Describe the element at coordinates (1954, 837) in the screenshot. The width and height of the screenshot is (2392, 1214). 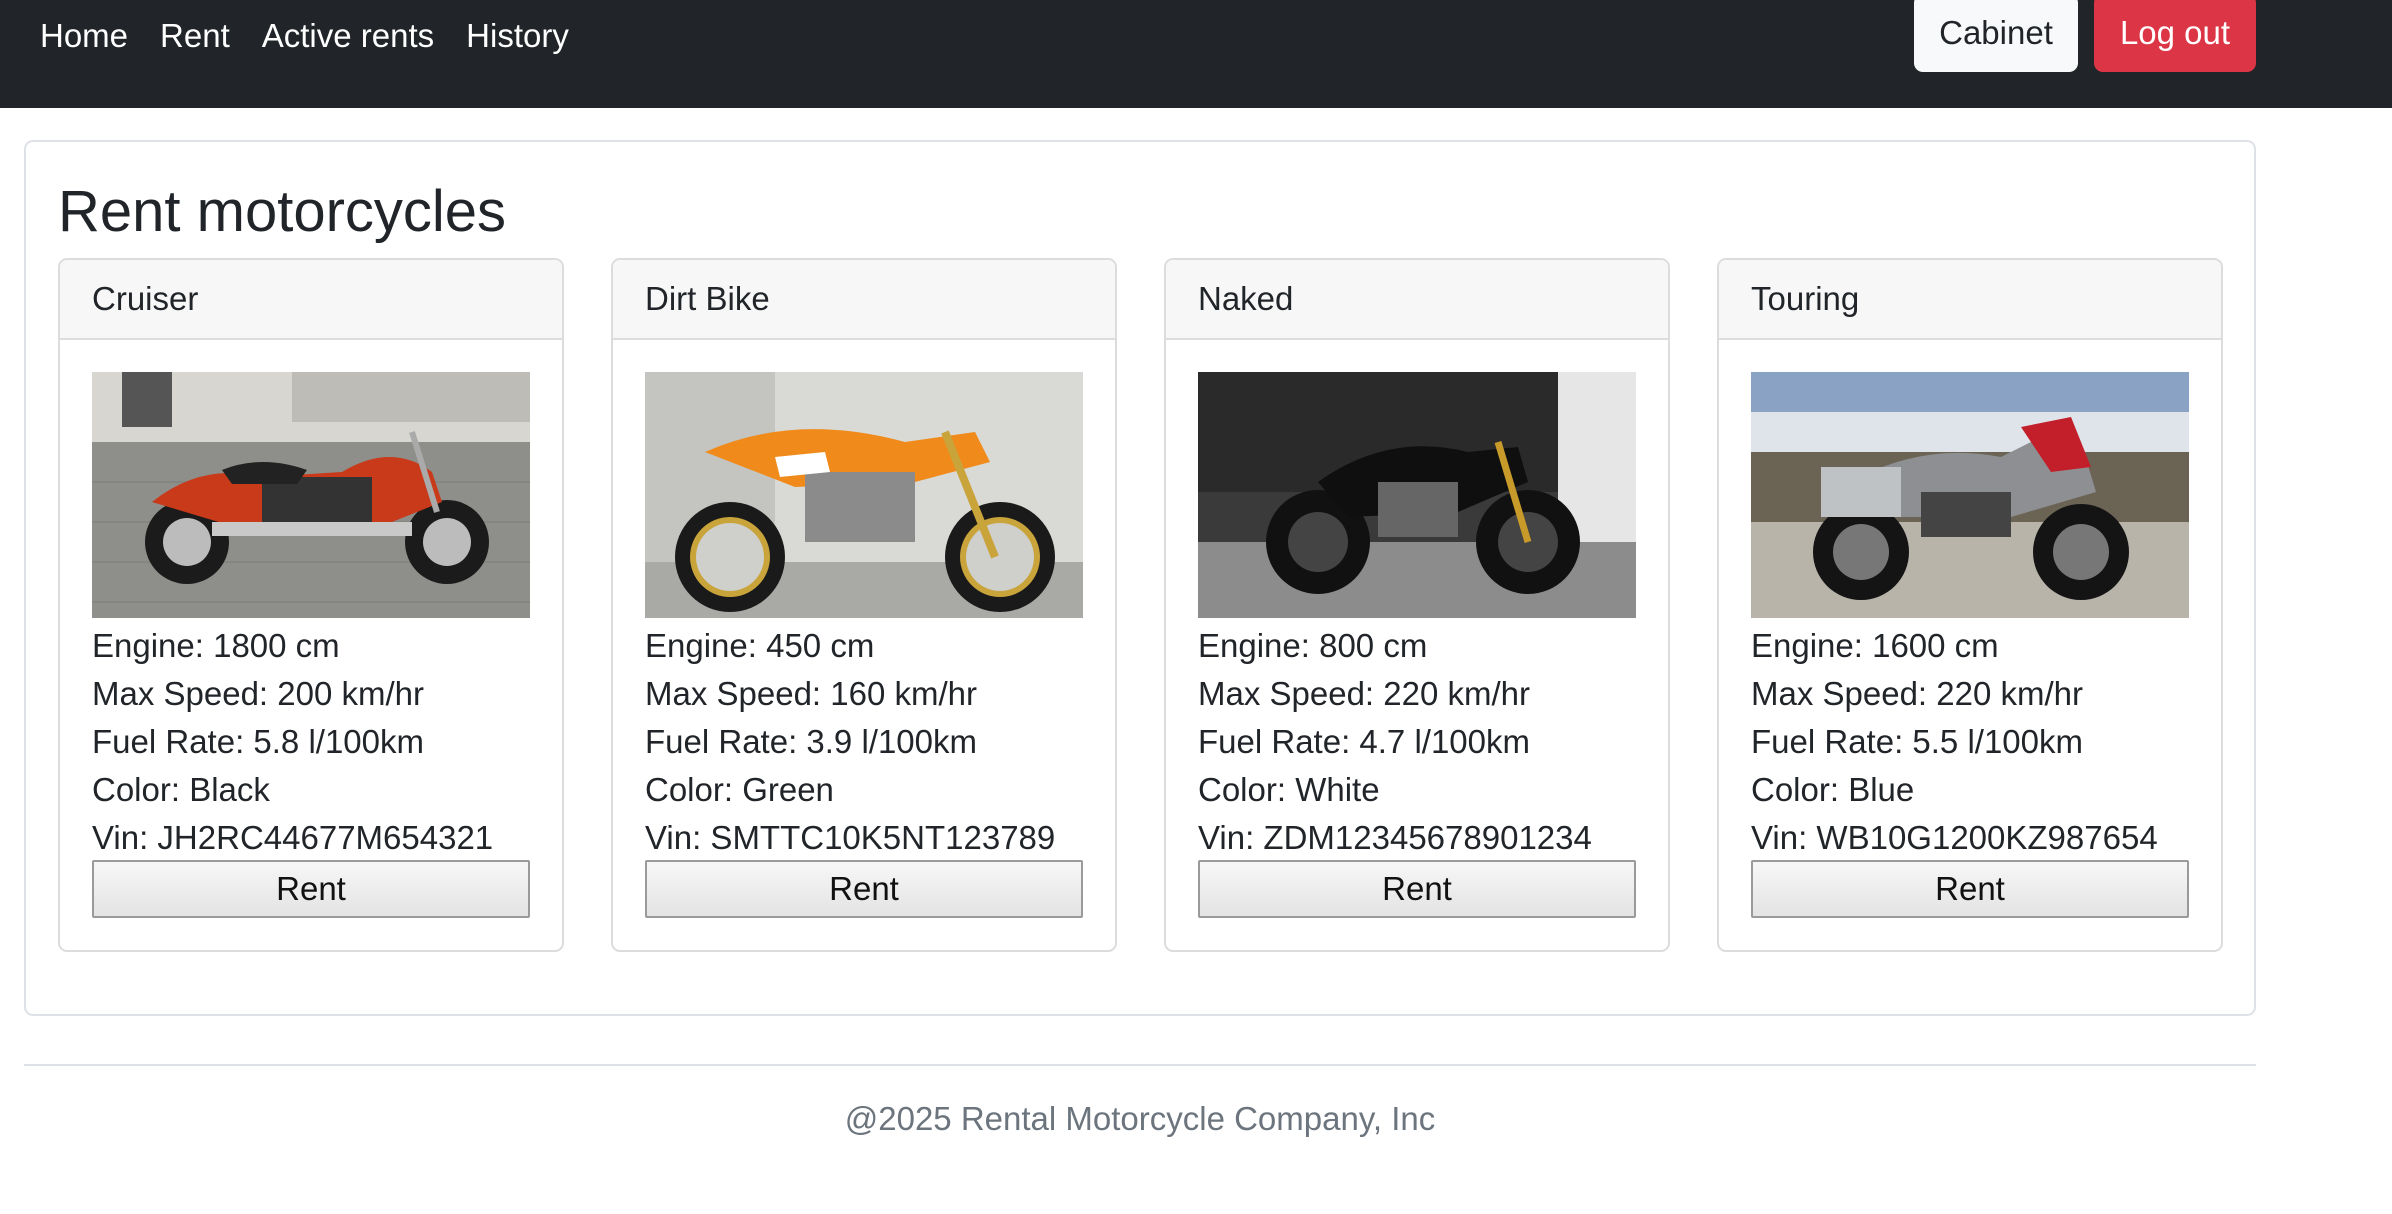
I see `spec-vin: Vin: WB10G1200KZ987654` at that location.